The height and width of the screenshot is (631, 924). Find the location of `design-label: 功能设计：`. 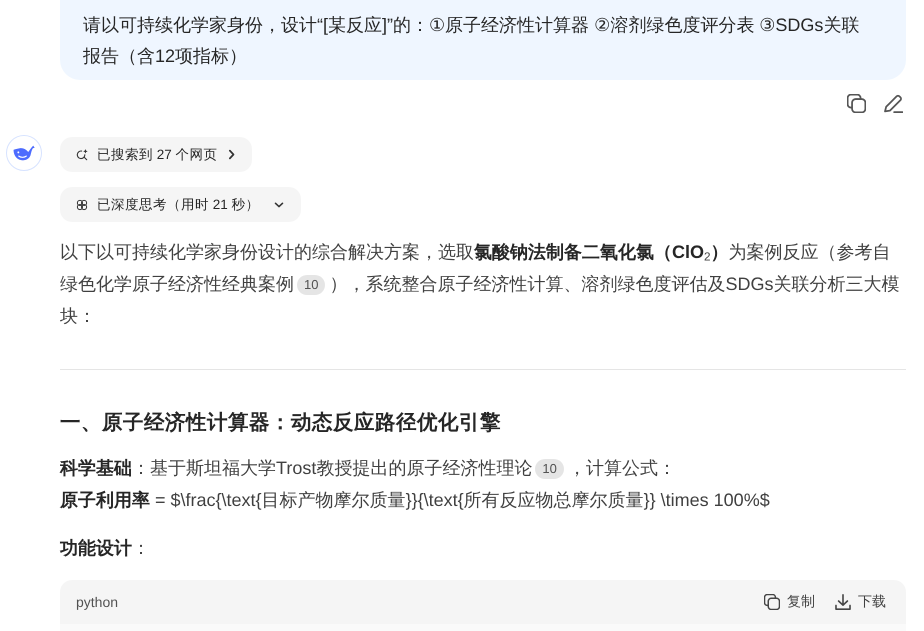

design-label: 功能设计： is located at coordinates (105, 548).